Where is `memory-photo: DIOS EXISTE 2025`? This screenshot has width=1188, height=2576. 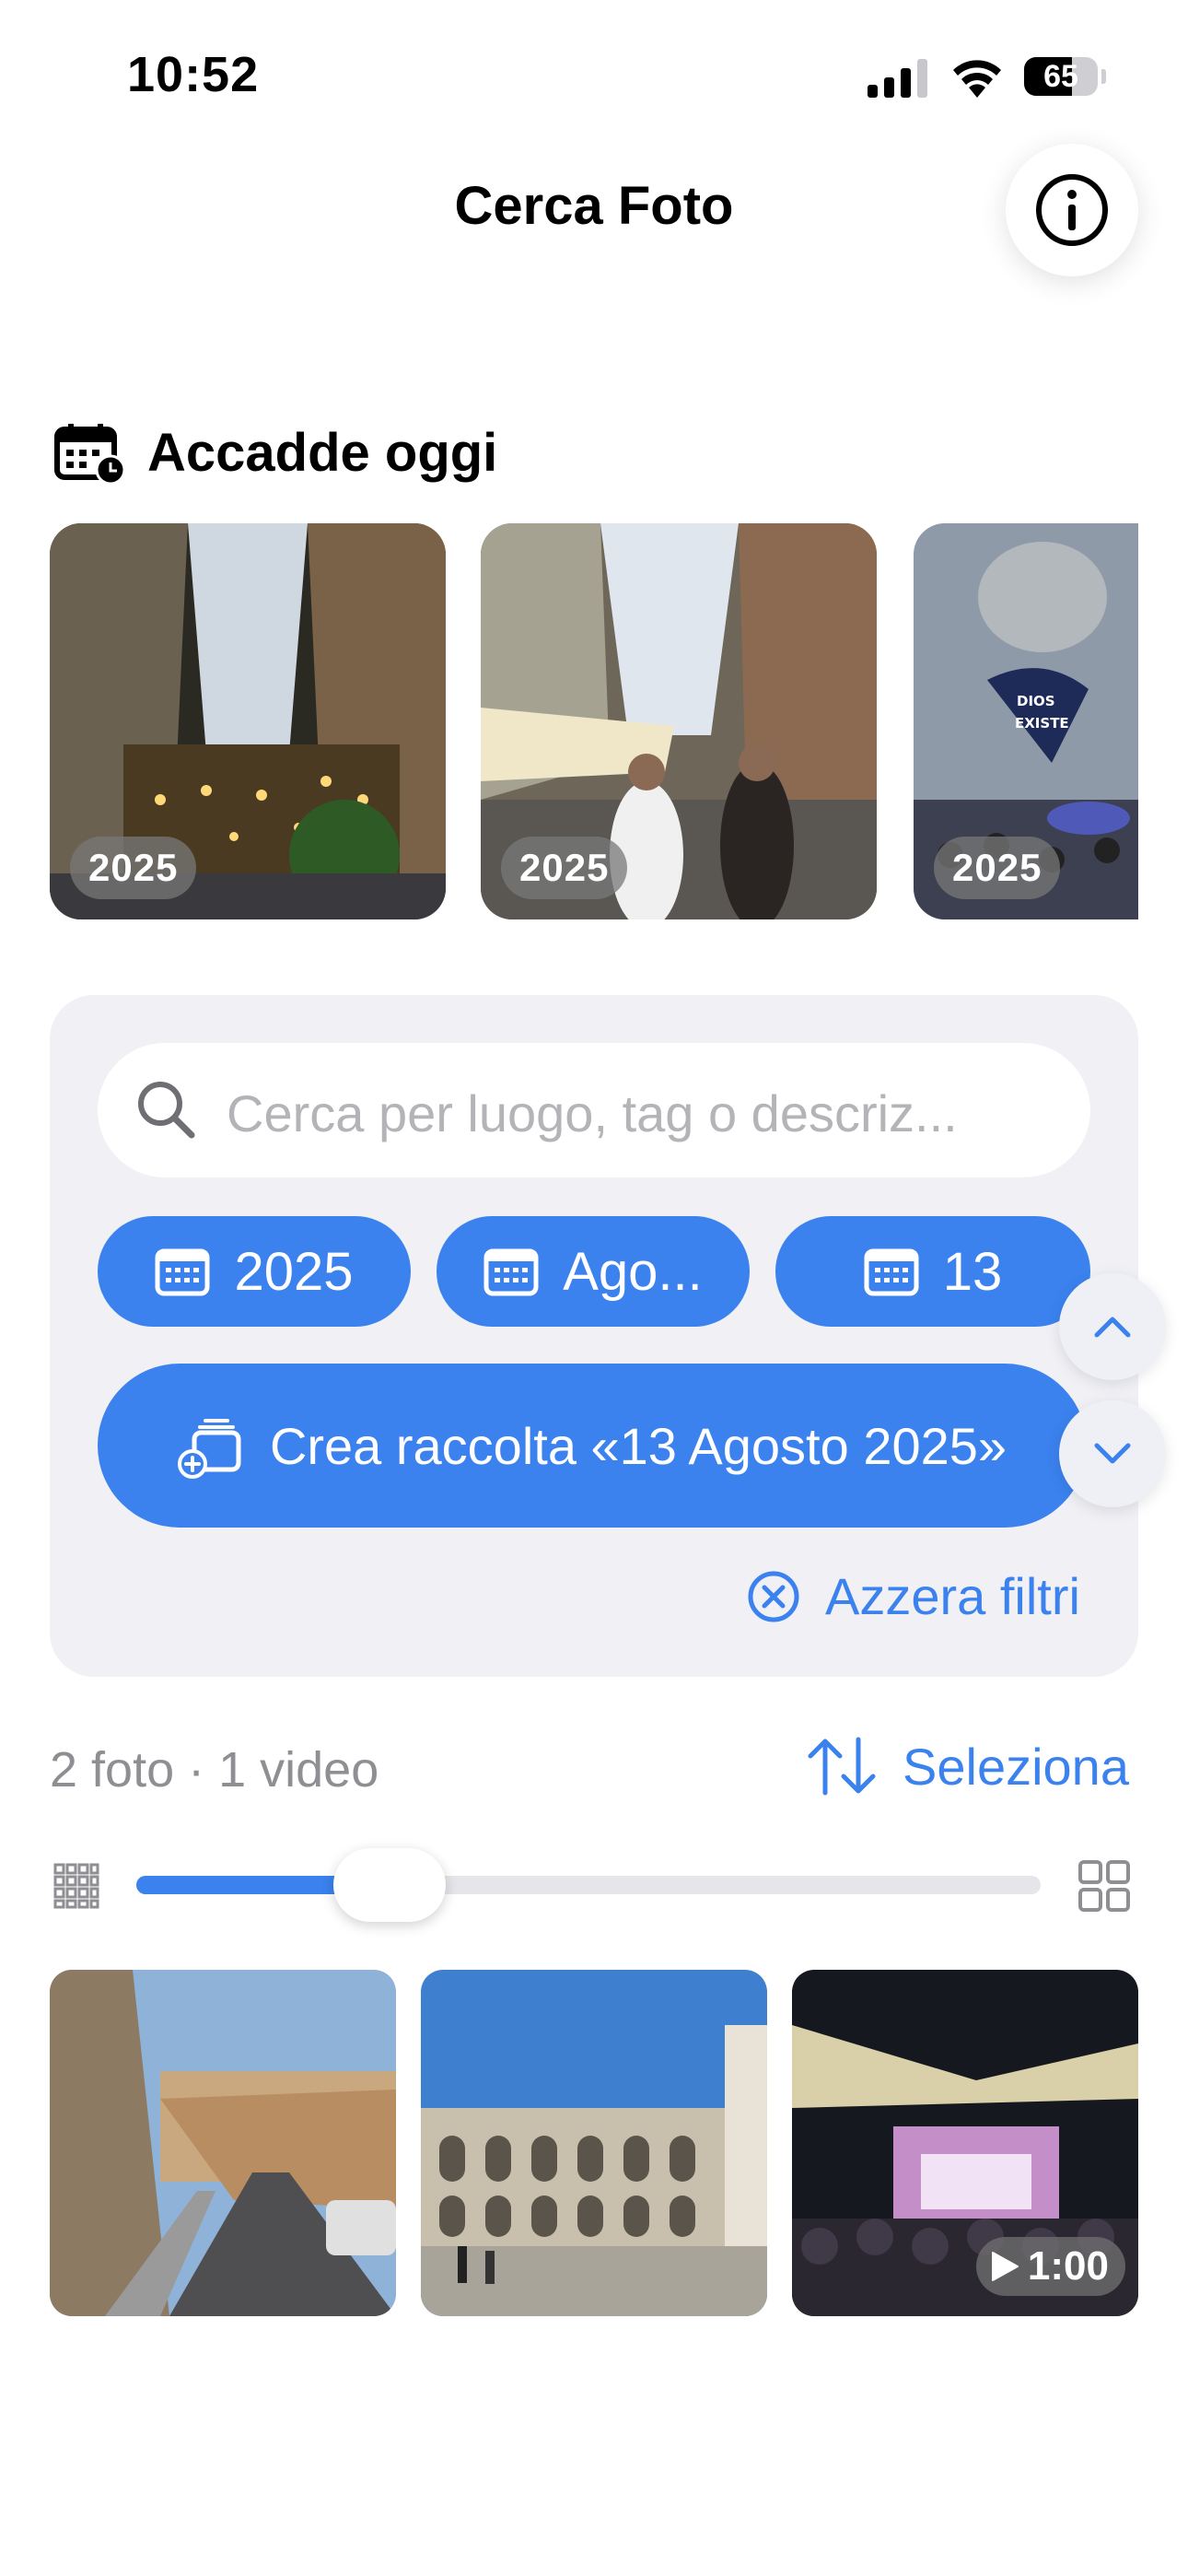
memory-photo: DIOS EXISTE 2025 is located at coordinates (1026, 721).